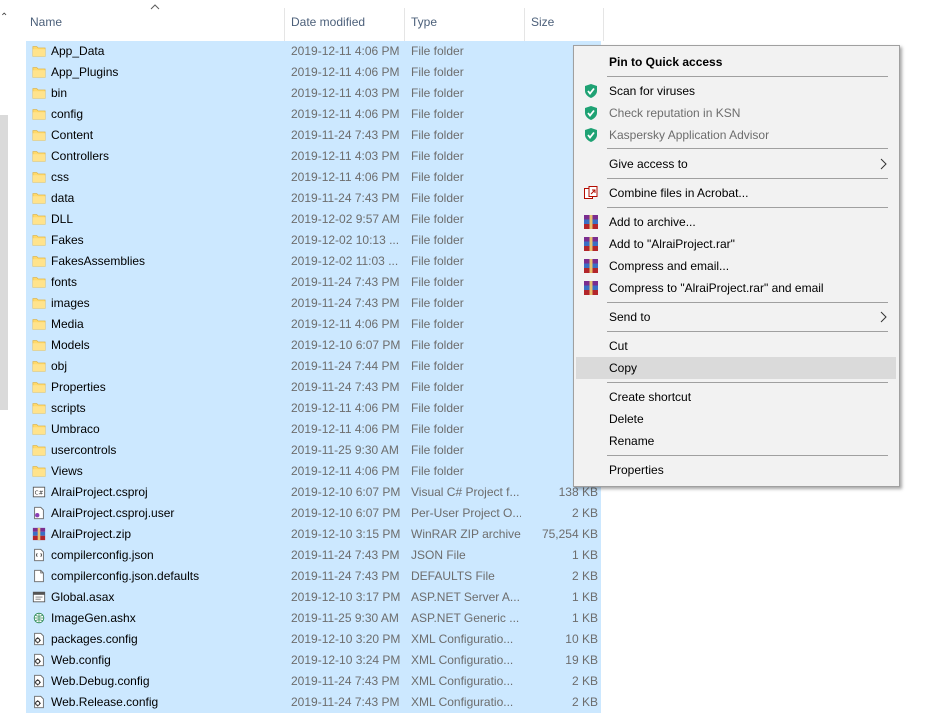 This screenshot has height=721, width=938. What do you see at coordinates (345, 114) in the screenshot?
I see `file-date-modified: 2019-12-11 4:06 PM` at bounding box center [345, 114].